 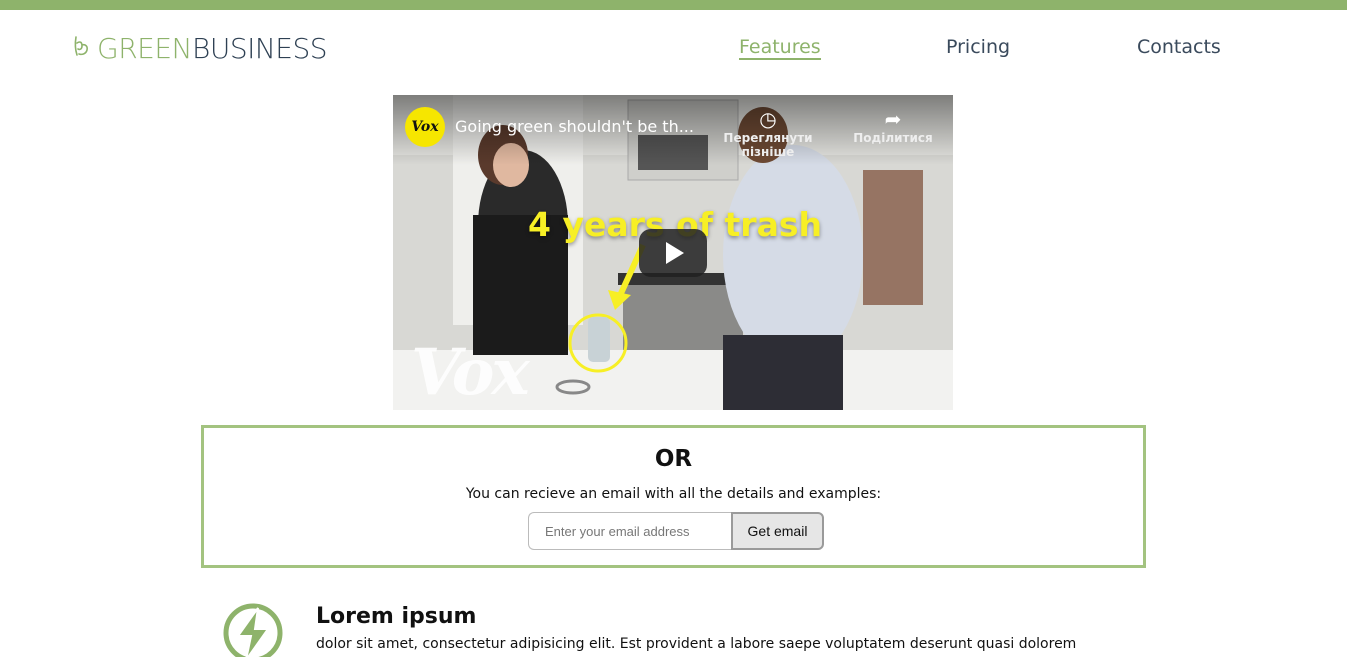 I want to click on share-button: ➦ Поділитися, so click(x=893, y=126).